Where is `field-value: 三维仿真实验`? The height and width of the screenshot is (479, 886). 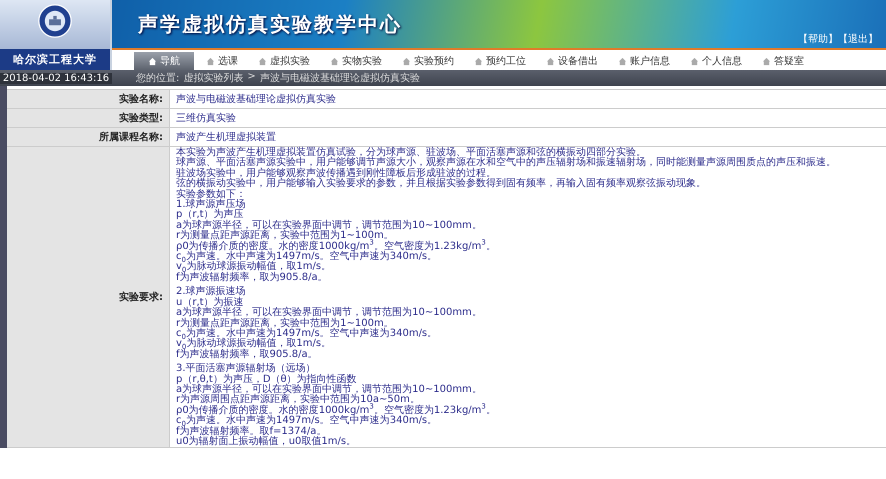
field-value: 三维仿真实验 is located at coordinates (527, 118).